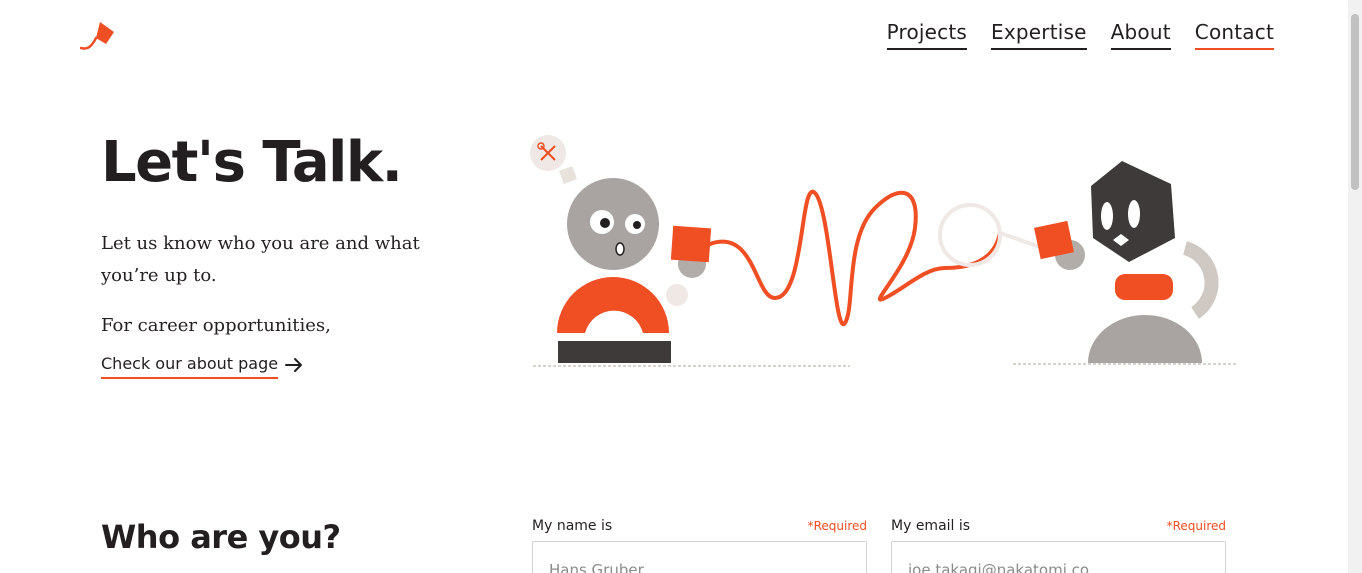 This screenshot has width=1362, height=573. Describe the element at coordinates (98, 37) in the screenshot. I see `kite-logo-icon` at that location.